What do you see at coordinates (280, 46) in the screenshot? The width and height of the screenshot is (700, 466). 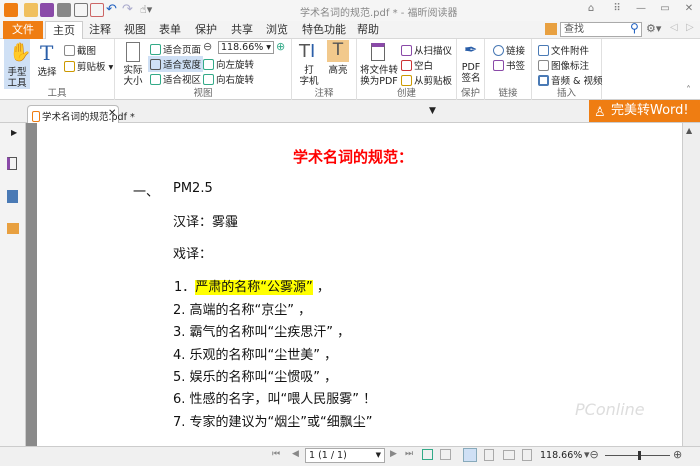 I see `zoom-in-icon: ⊕` at bounding box center [280, 46].